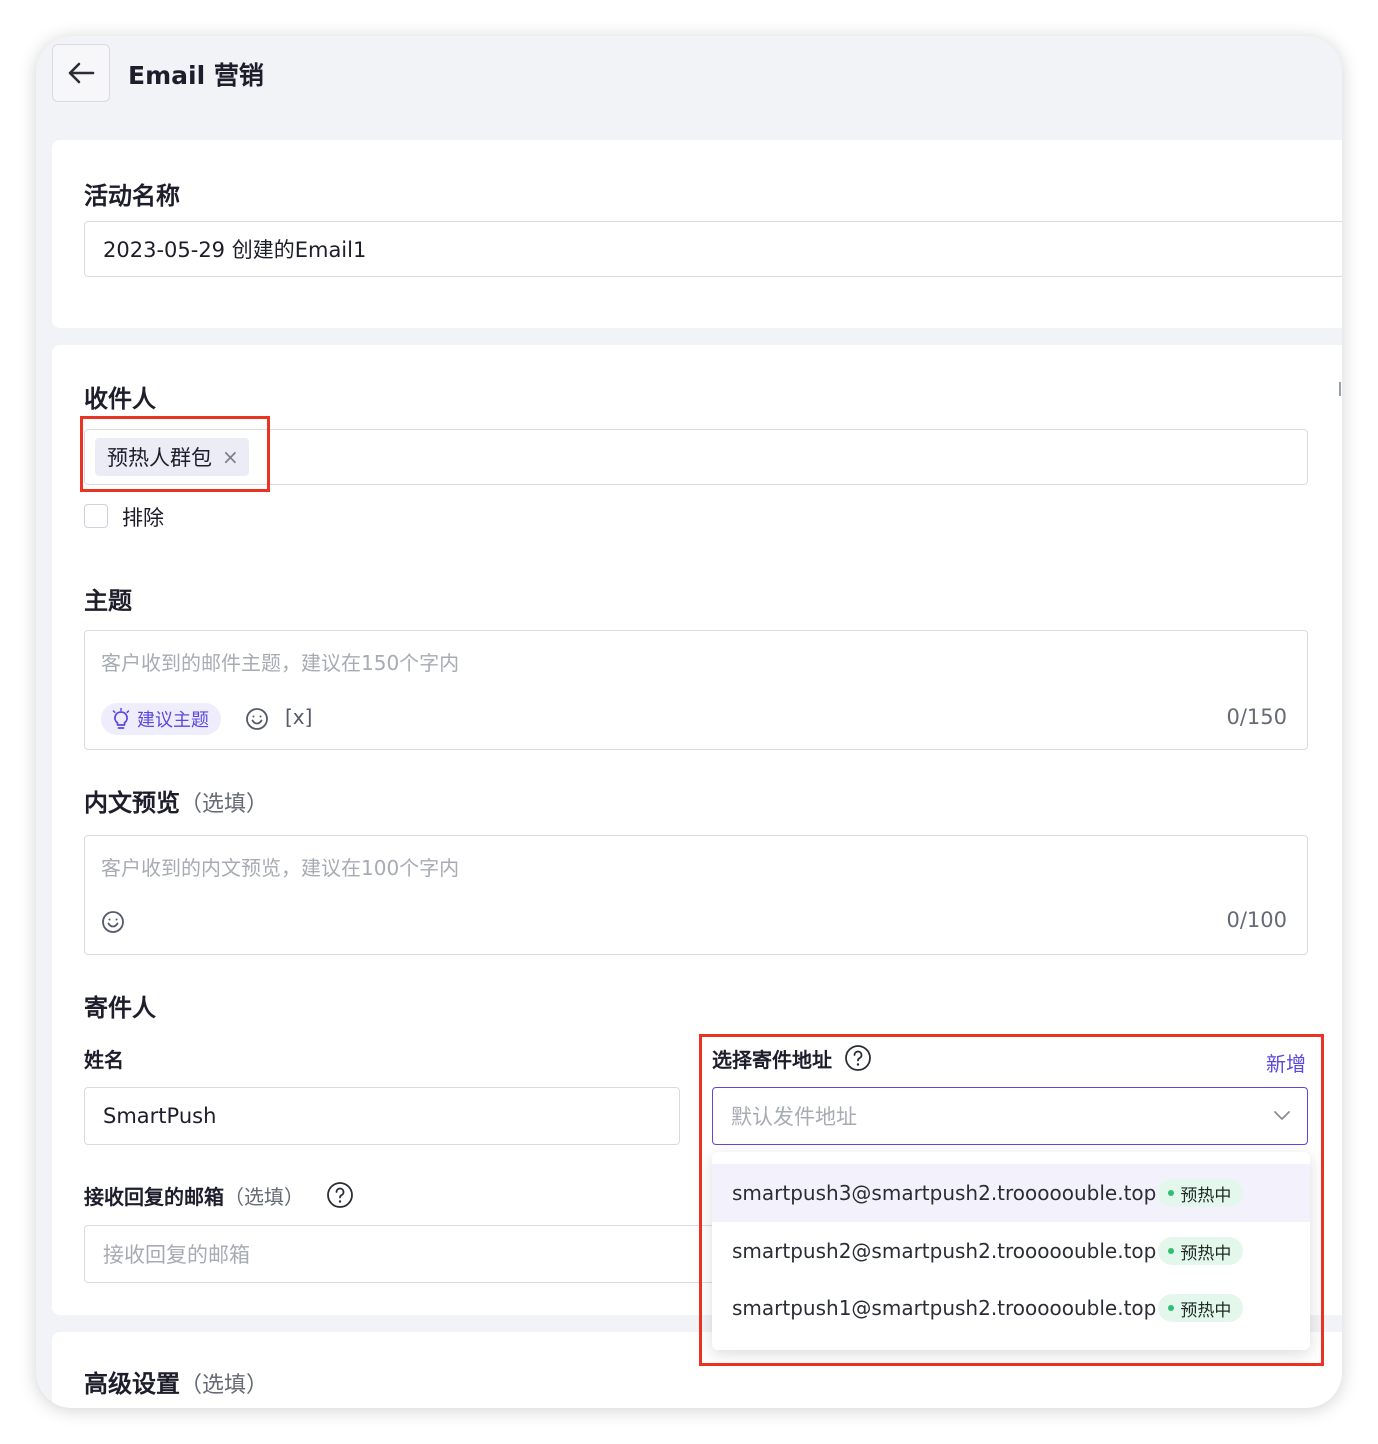 This screenshot has width=1378, height=1444. Describe the element at coordinates (120, 1008) in the screenshot. I see `sender-label: 寄件人` at that location.